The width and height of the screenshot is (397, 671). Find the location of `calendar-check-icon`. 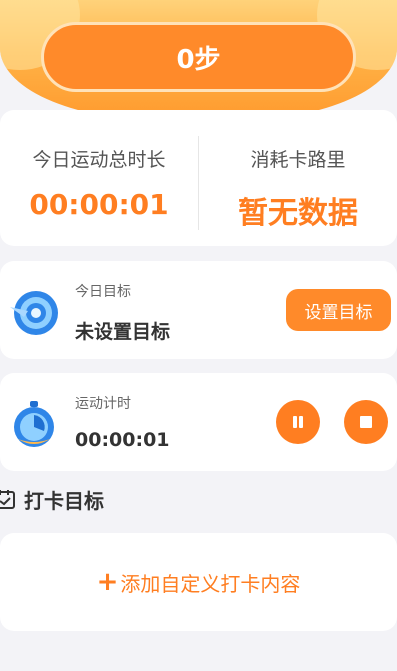

calendar-check-icon is located at coordinates (7, 499).